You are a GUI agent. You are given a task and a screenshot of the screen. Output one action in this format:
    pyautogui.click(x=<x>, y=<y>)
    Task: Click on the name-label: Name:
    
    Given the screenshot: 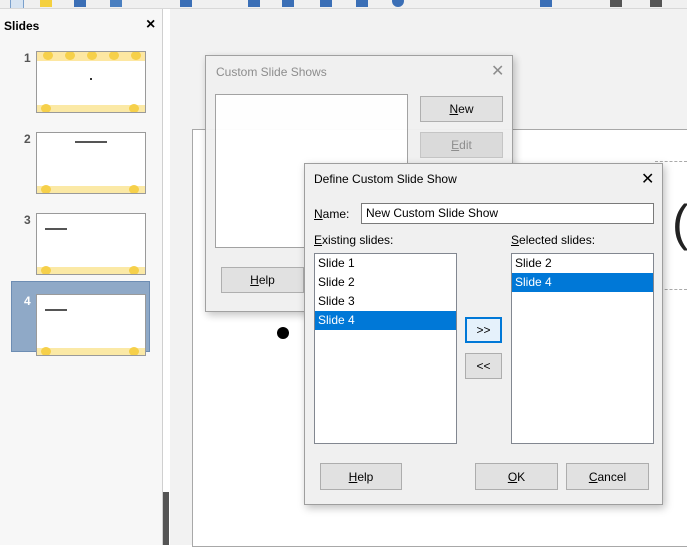 What is the action you would take?
    pyautogui.click(x=332, y=214)
    